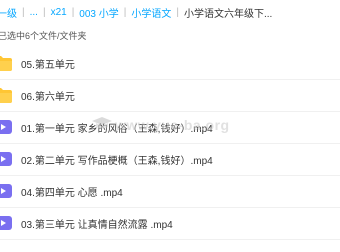  I want to click on breadcrumb-item-primary-school: 003 小学, so click(98, 12).